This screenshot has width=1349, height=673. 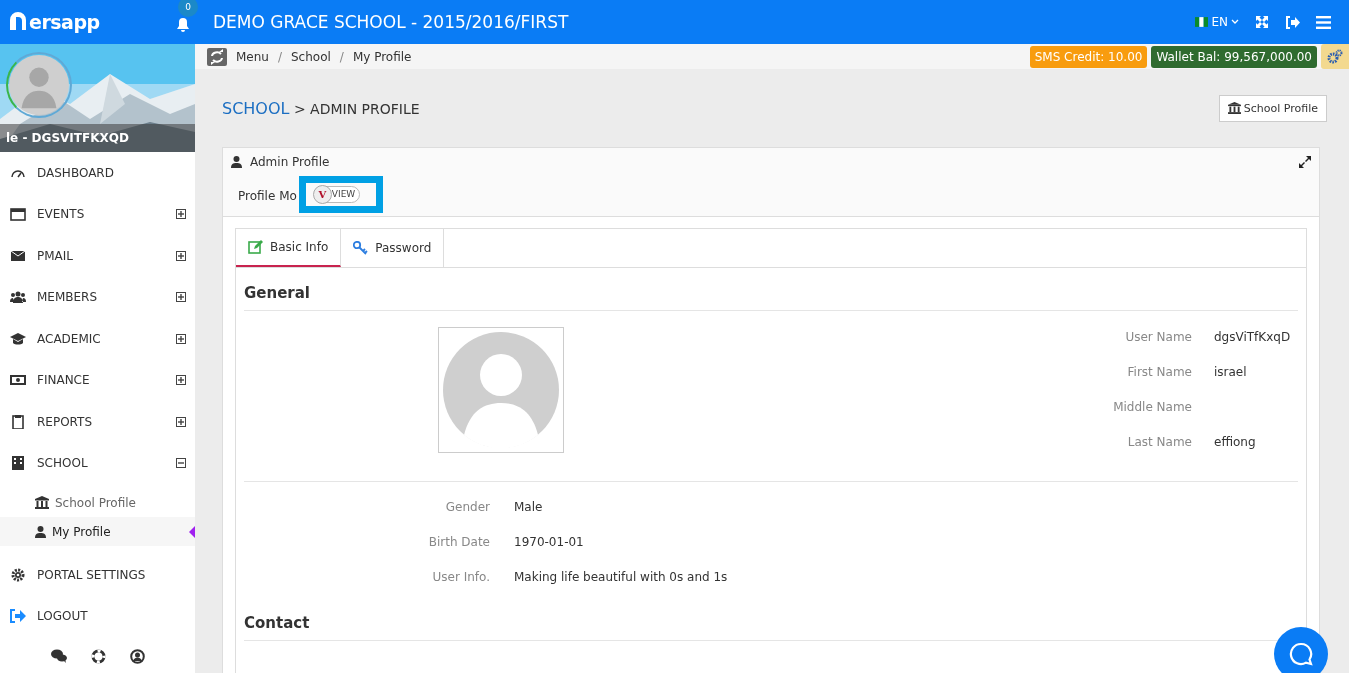 What do you see at coordinates (18, 214) in the screenshot?
I see `calendar-icon` at bounding box center [18, 214].